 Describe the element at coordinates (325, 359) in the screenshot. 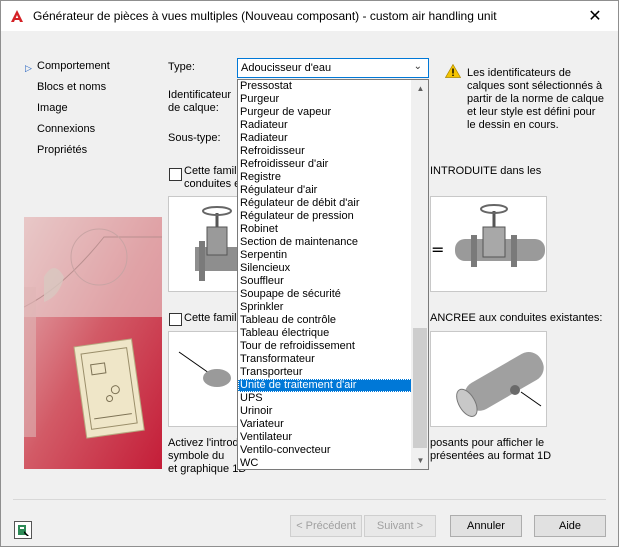

I see `dropdown-option: Transformateur` at that location.